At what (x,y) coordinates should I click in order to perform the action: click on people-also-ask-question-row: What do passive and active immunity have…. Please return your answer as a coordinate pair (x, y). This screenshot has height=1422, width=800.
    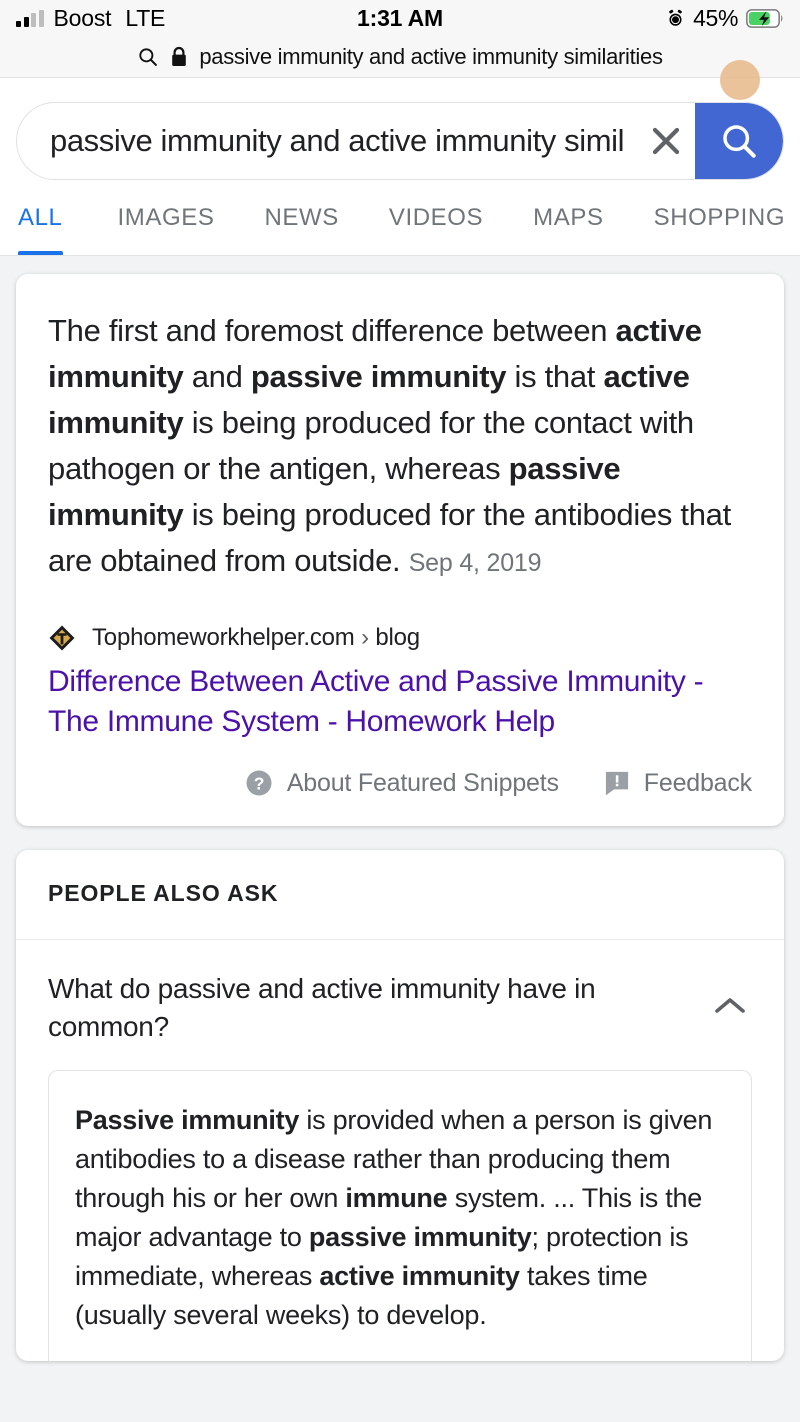
    Looking at the image, I should click on (400, 1008).